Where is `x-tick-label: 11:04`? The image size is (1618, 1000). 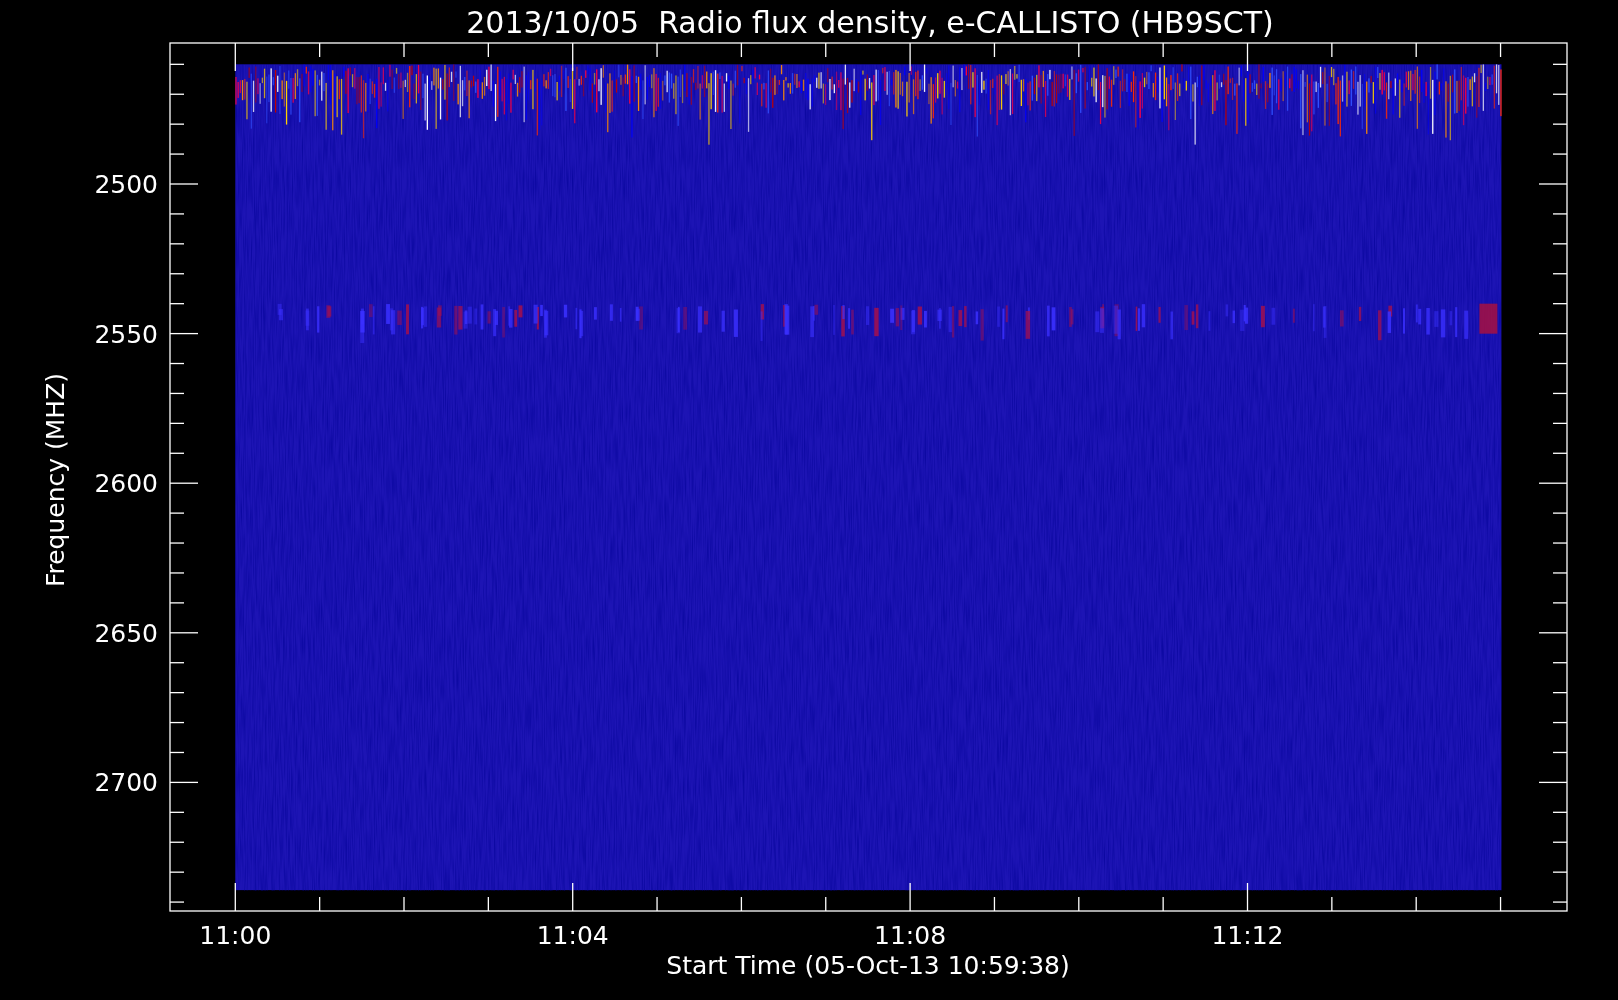
x-tick-label: 11:04 is located at coordinates (572, 935).